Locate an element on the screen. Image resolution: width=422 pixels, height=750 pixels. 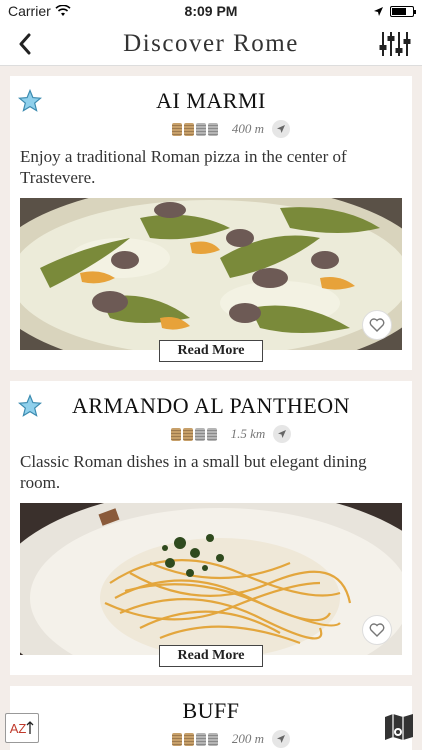
restaurant-meta: 200 m is located at coordinates (231, 739).